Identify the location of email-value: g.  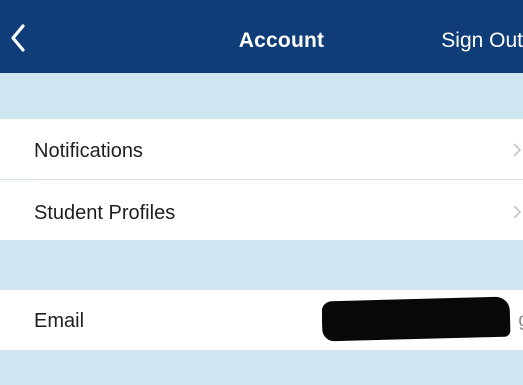
(422, 320).